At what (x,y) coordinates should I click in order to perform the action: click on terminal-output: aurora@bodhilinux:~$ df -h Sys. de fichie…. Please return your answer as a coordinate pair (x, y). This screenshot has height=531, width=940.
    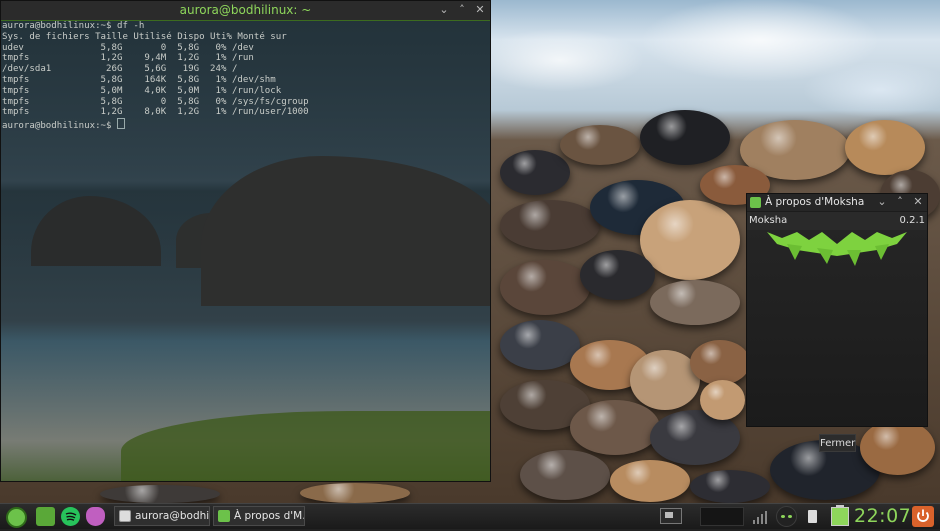
    Looking at the image, I should click on (155, 76).